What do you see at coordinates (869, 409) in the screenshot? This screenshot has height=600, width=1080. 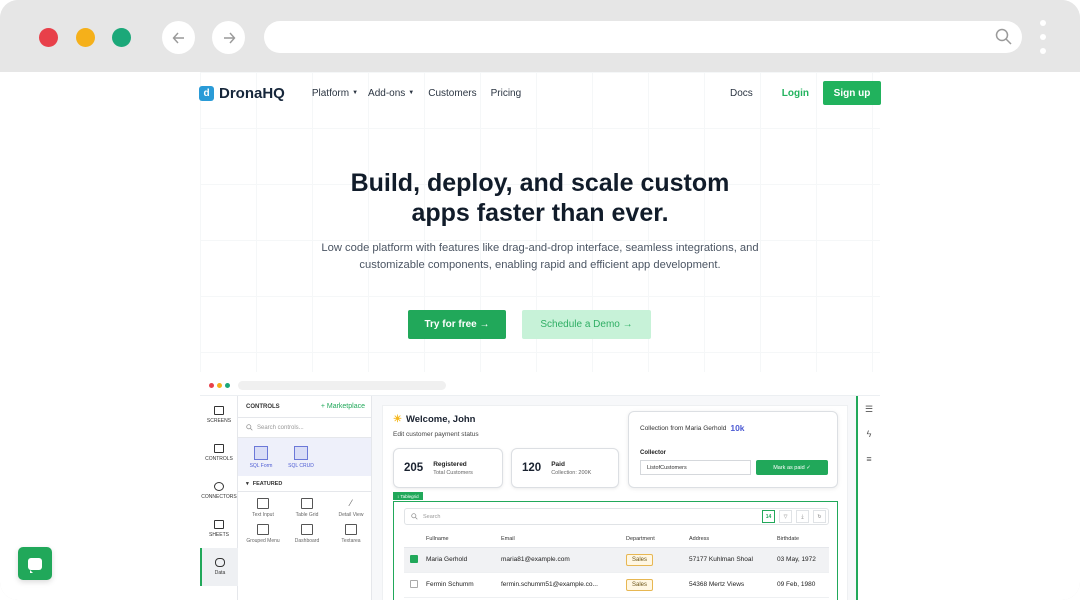 I see `settings-sliders-icon: ☰` at bounding box center [869, 409].